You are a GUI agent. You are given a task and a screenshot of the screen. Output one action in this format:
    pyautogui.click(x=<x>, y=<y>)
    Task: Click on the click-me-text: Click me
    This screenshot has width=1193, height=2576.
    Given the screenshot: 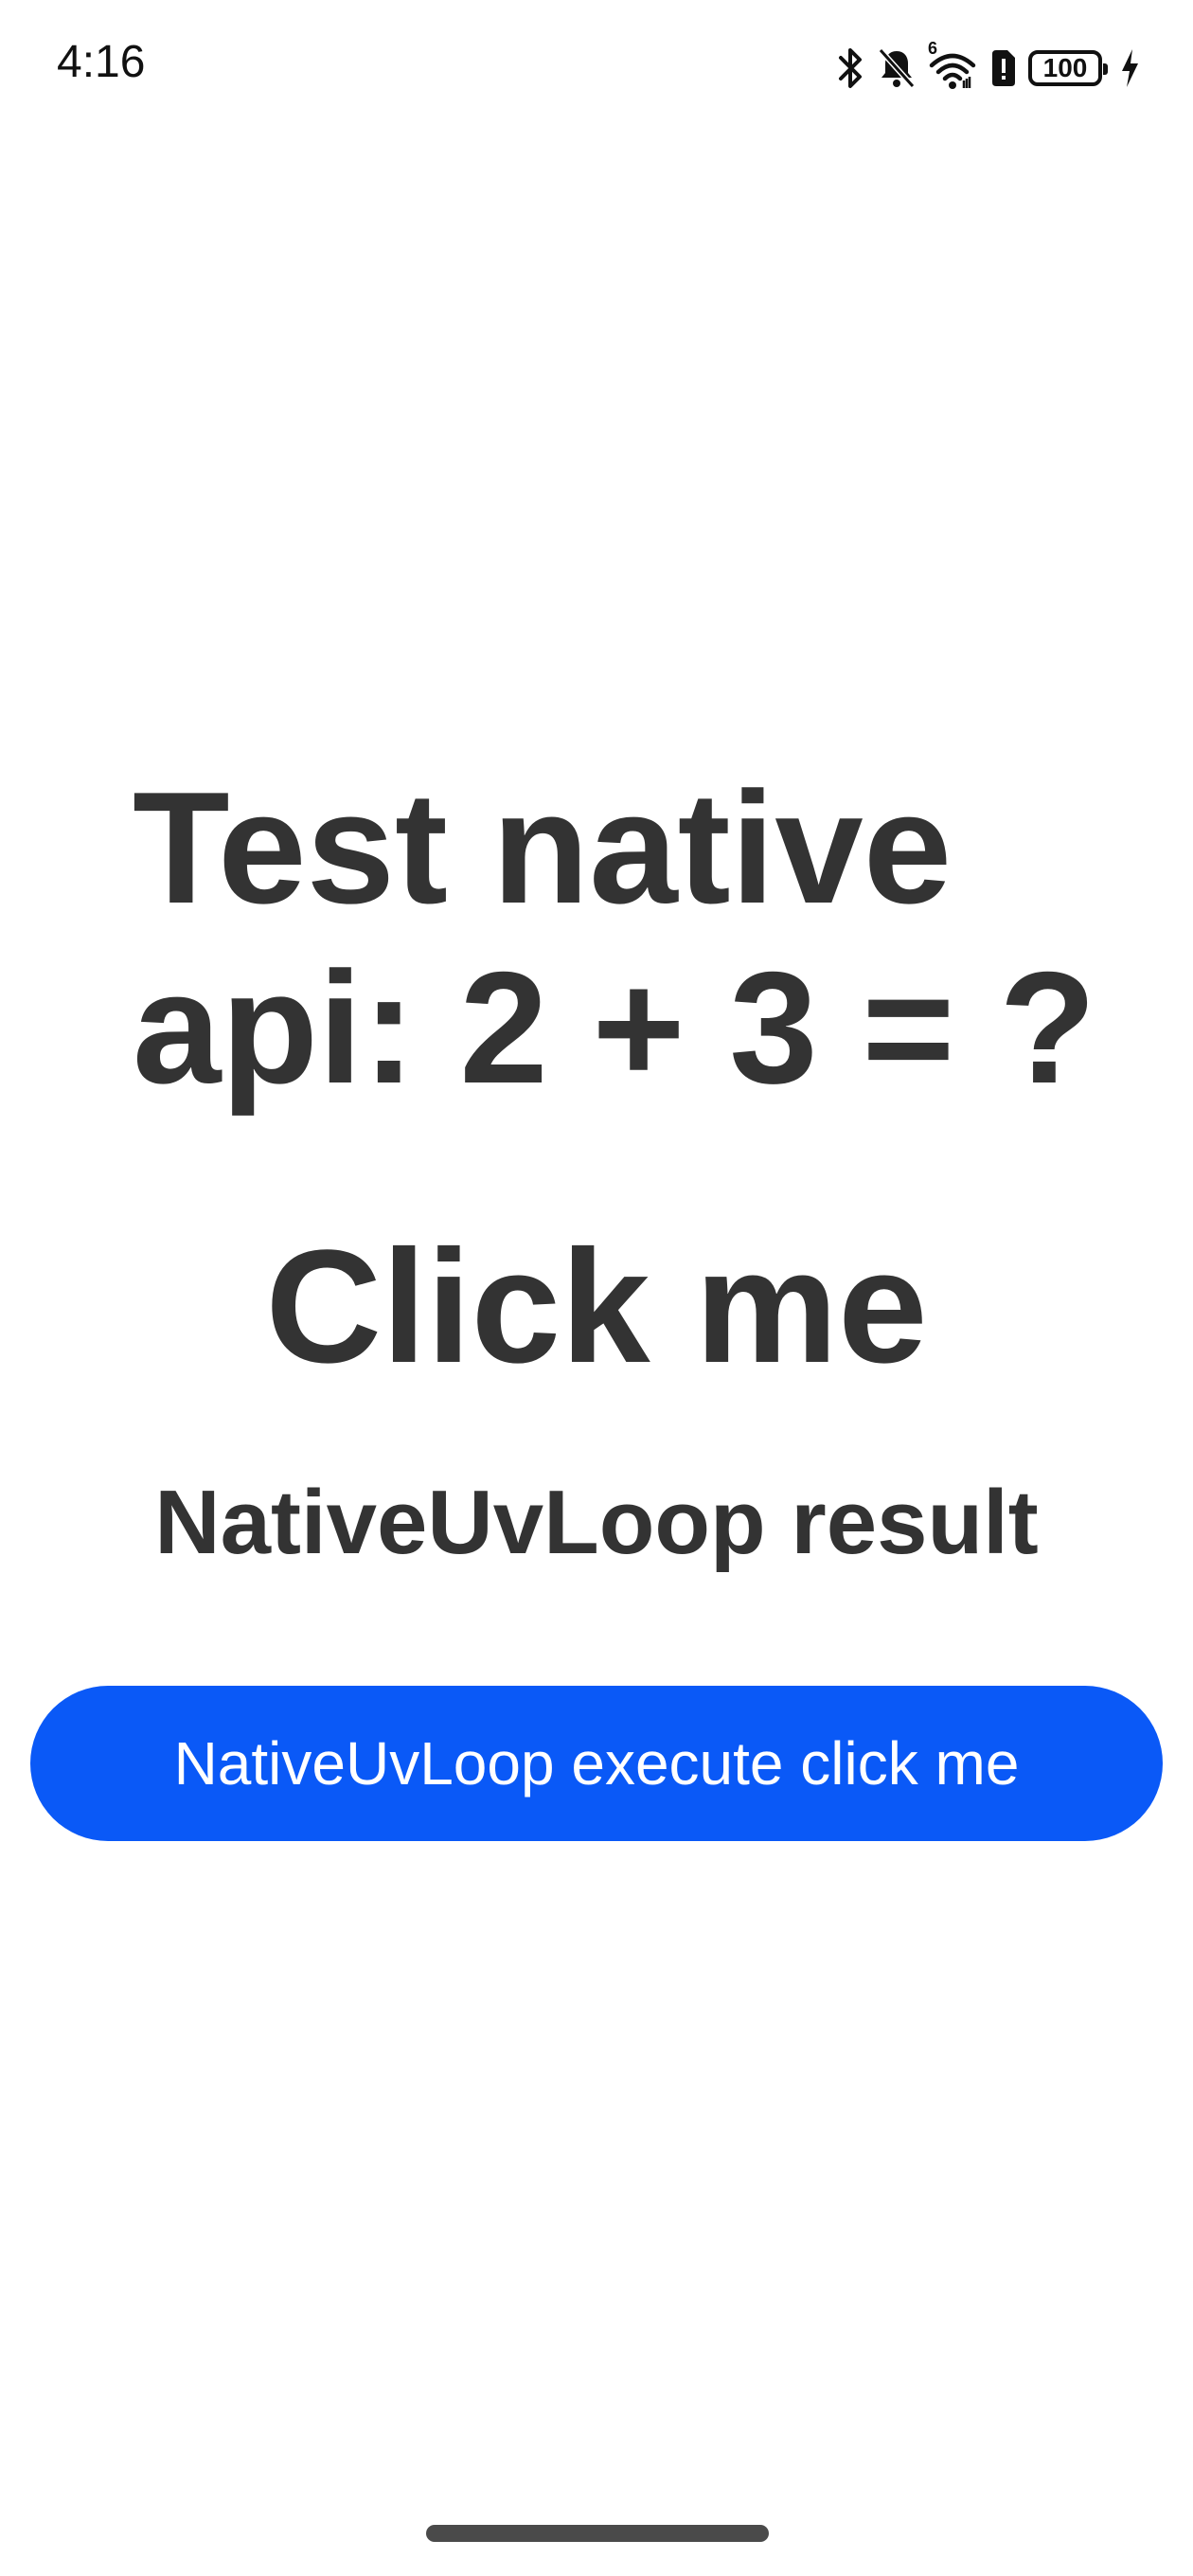 What is the action you would take?
    pyautogui.click(x=596, y=1307)
    